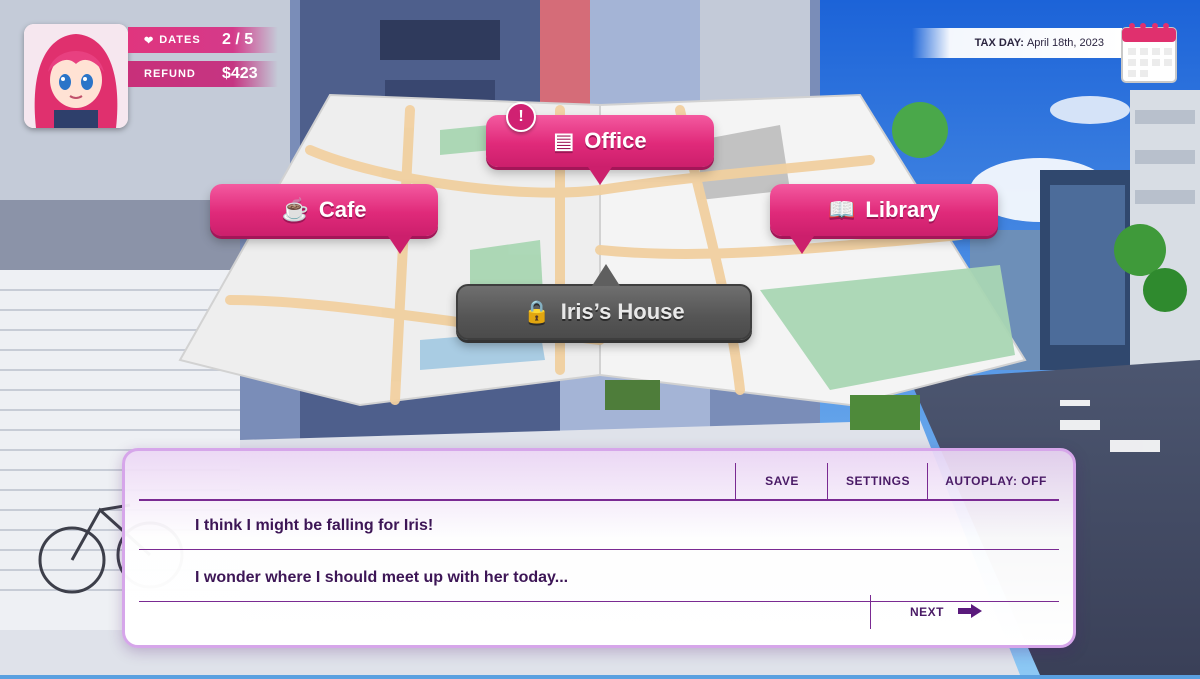 The width and height of the screenshot is (1200, 679). Describe the element at coordinates (902, 209) in the screenshot. I see `location-library-label: Library` at that location.